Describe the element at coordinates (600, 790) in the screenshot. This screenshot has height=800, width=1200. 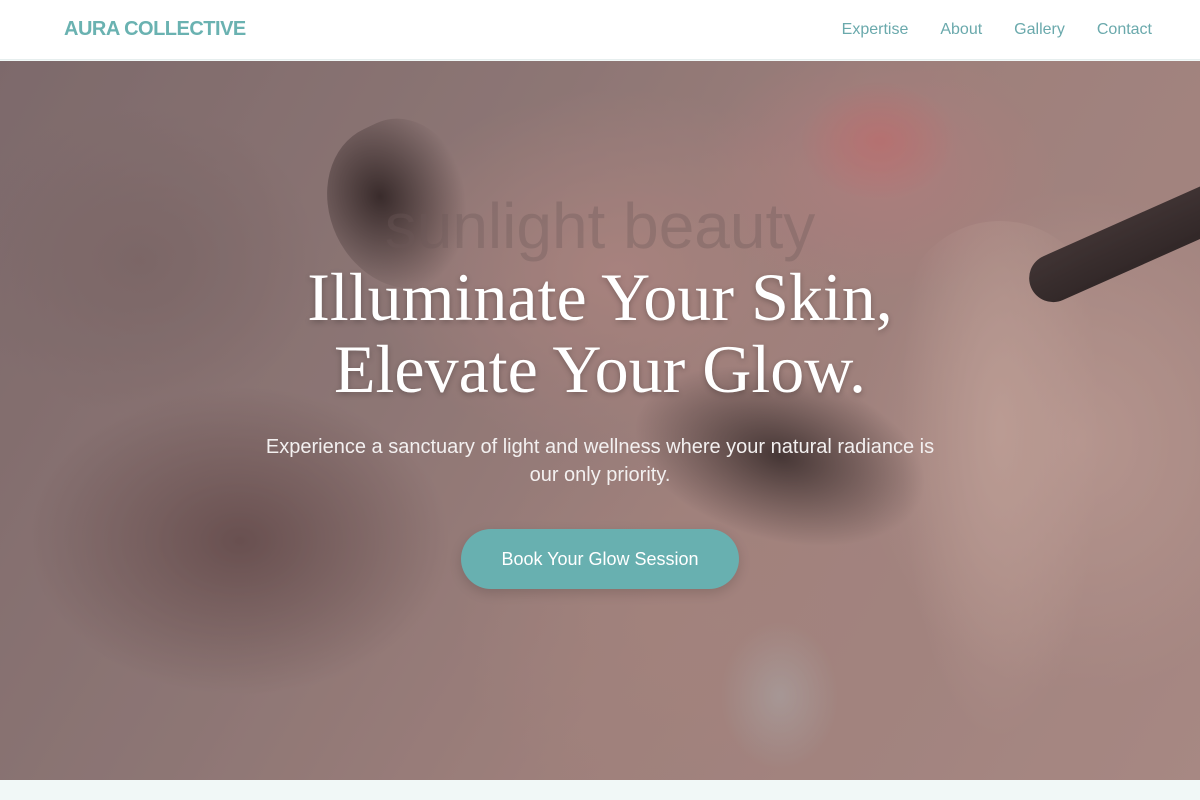
I see `next-section-strip` at that location.